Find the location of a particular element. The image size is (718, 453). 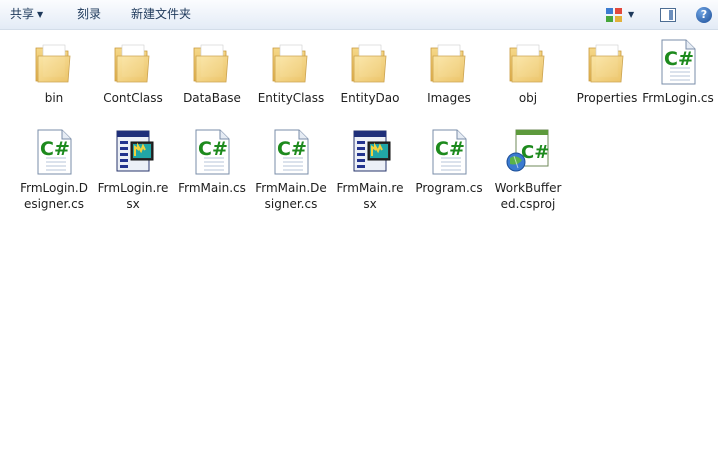

file-item: Properties is located at coordinates (607, 72).